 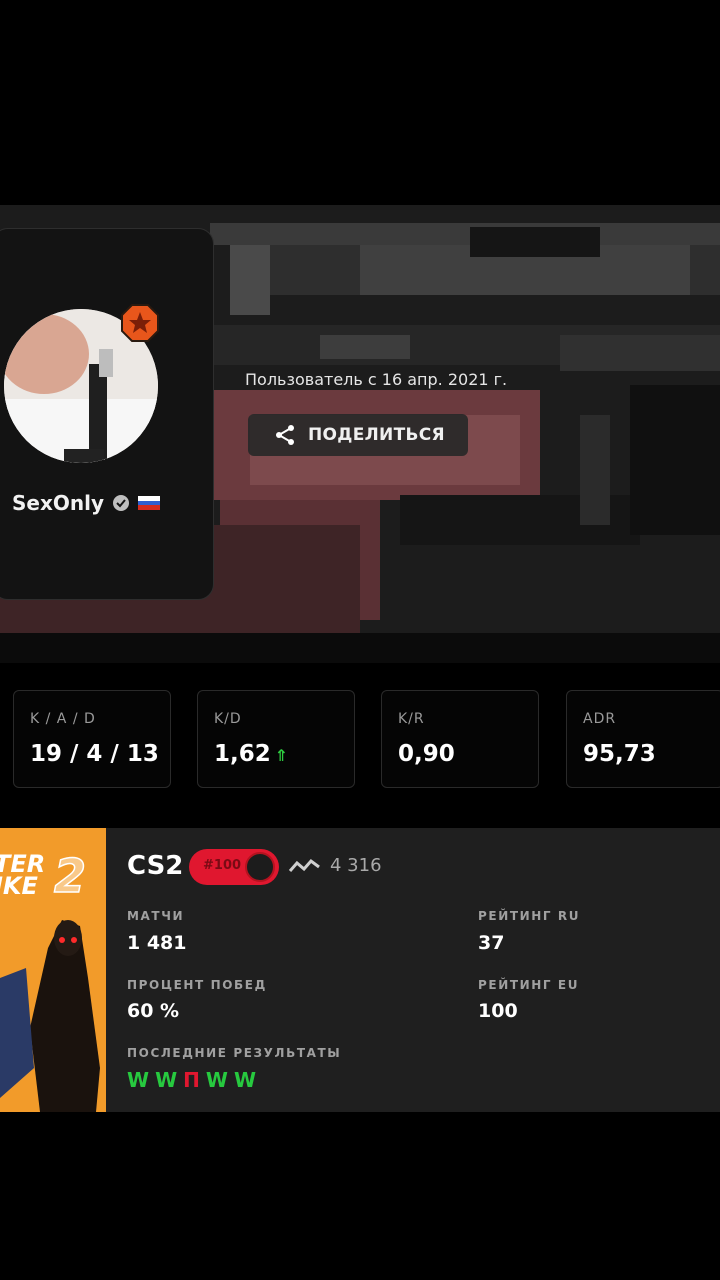 What do you see at coordinates (376, 435) in the screenshot?
I see `share-label: ПОДЕЛИТЬСЯ` at bounding box center [376, 435].